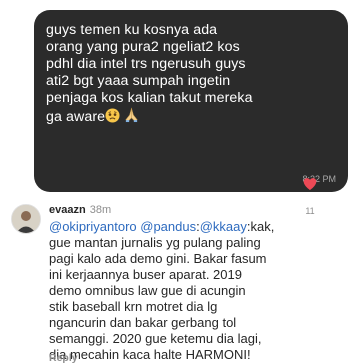  Describe the element at coordinates (63, 358) in the screenshot. I see `reply-button: Reply` at that location.